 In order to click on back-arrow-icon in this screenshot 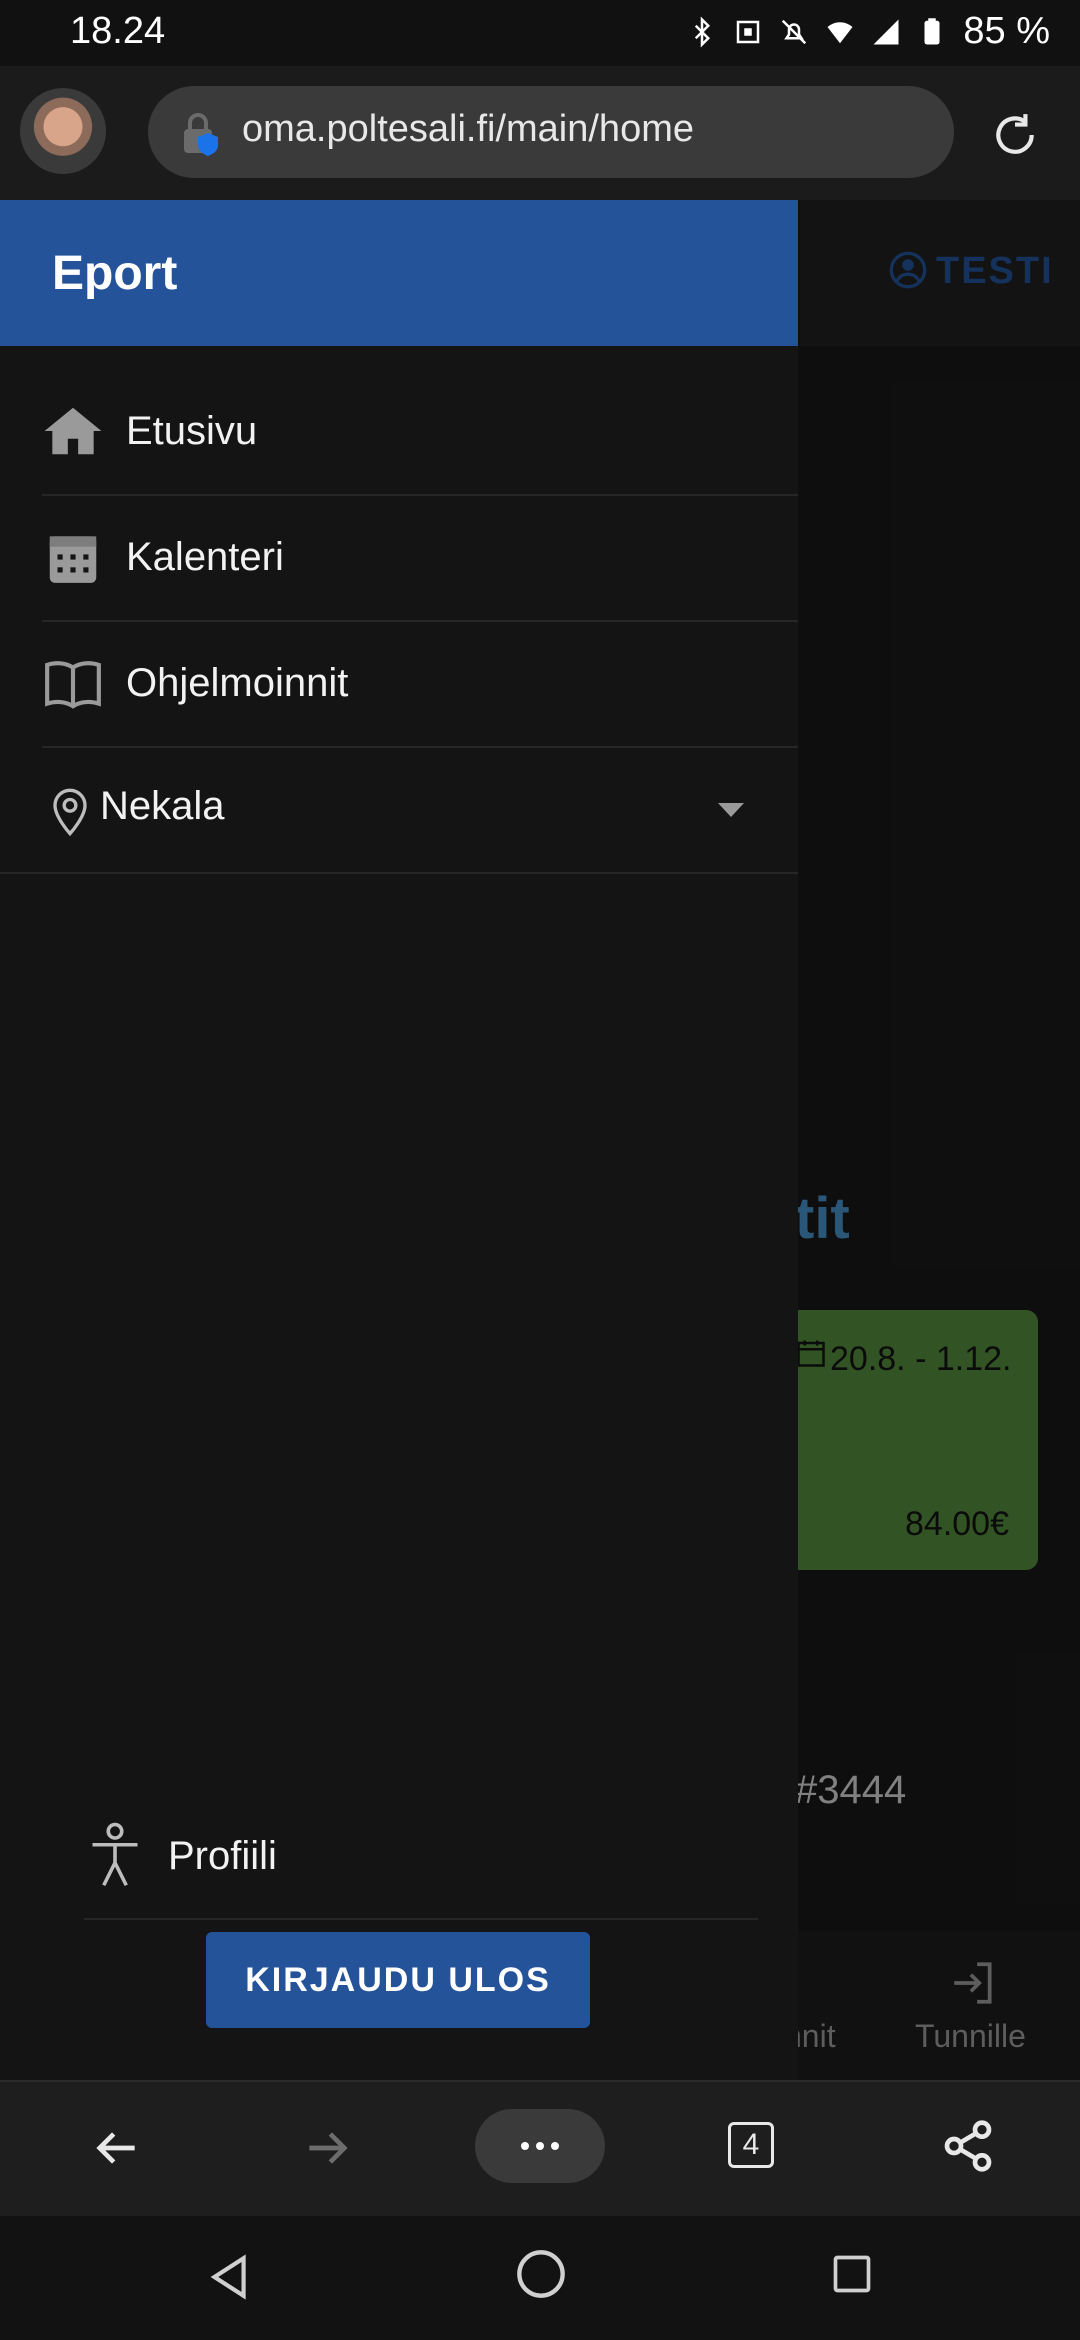, I will do `click(116, 2148)`.